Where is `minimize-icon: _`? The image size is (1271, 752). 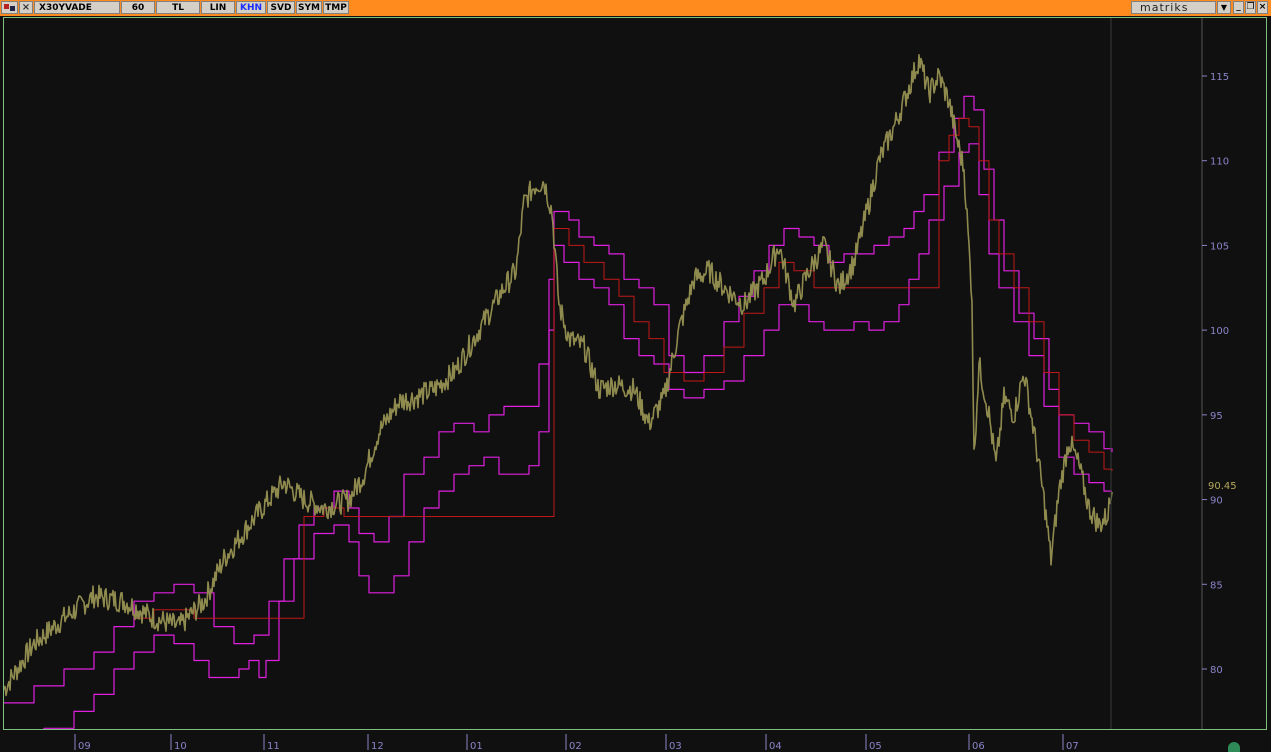 minimize-icon: _ is located at coordinates (1238, 7).